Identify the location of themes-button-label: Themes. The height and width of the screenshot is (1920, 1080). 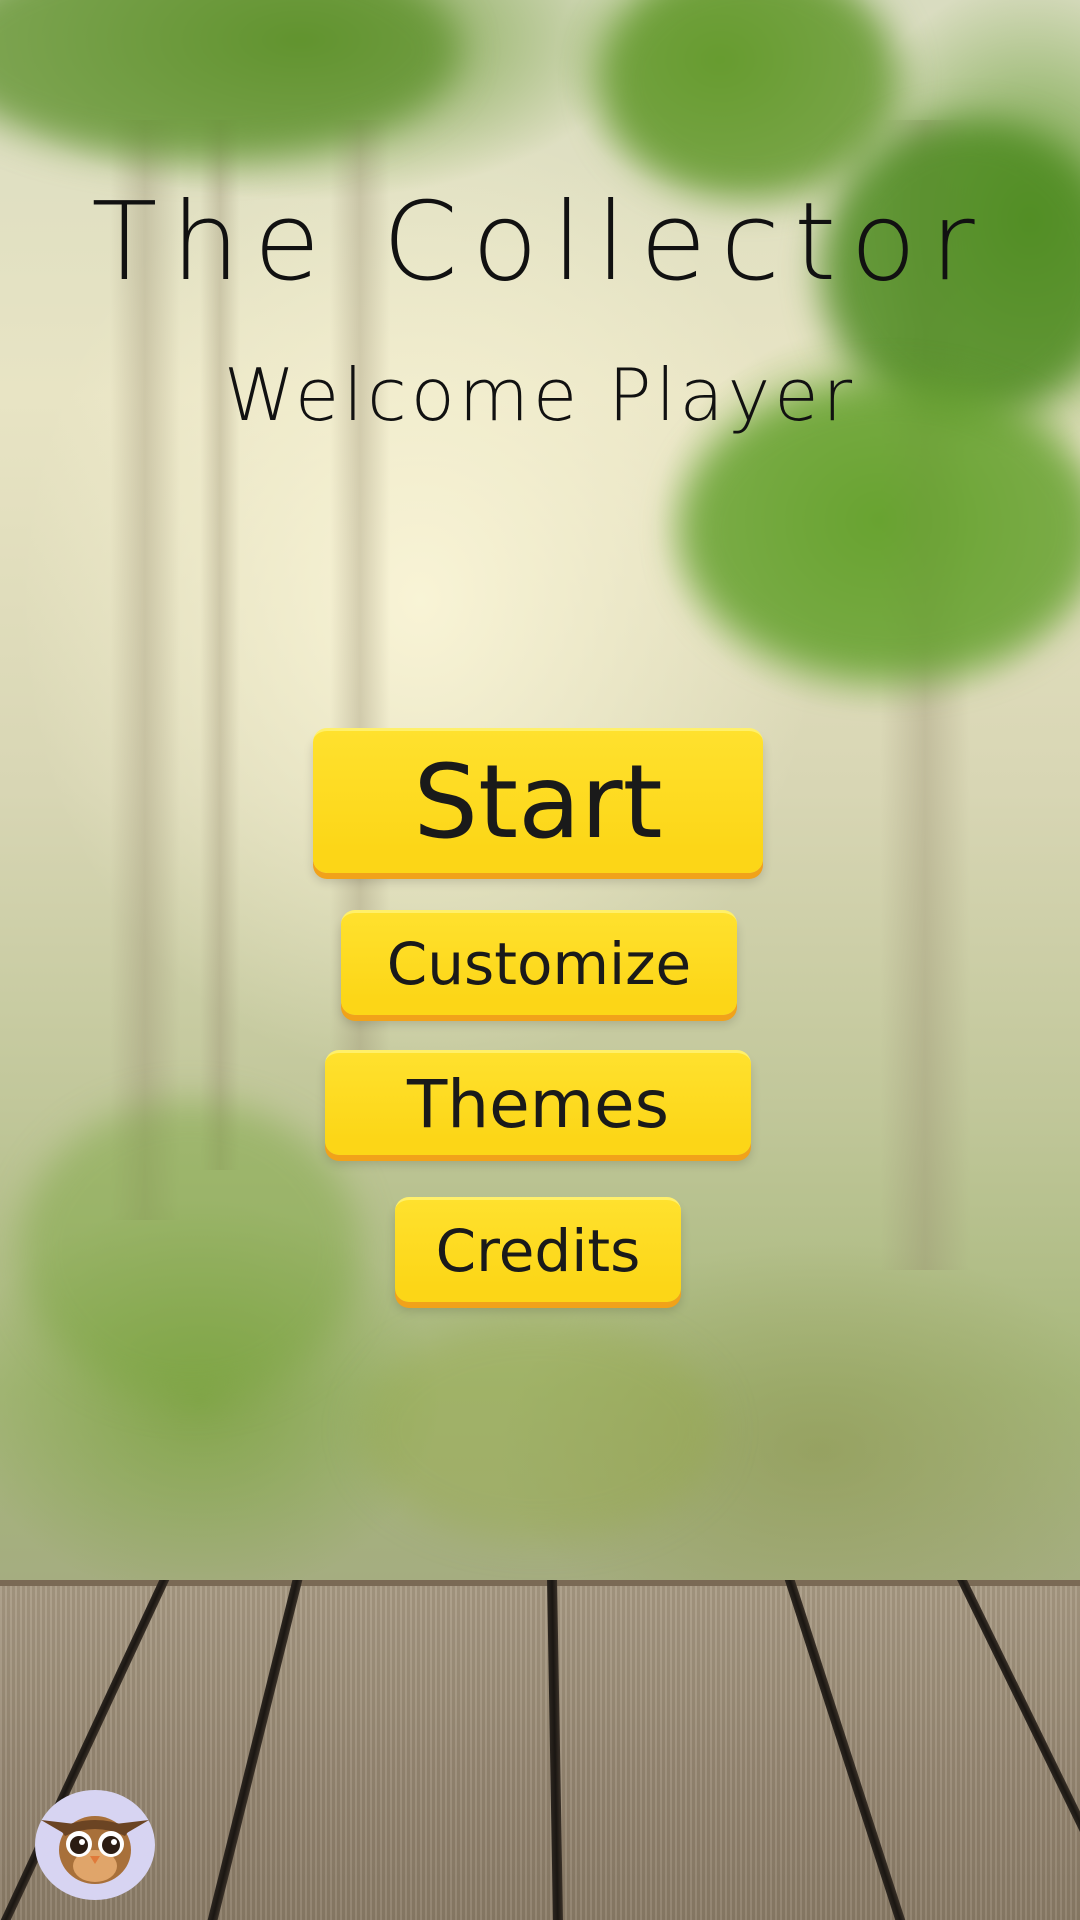
(538, 1104).